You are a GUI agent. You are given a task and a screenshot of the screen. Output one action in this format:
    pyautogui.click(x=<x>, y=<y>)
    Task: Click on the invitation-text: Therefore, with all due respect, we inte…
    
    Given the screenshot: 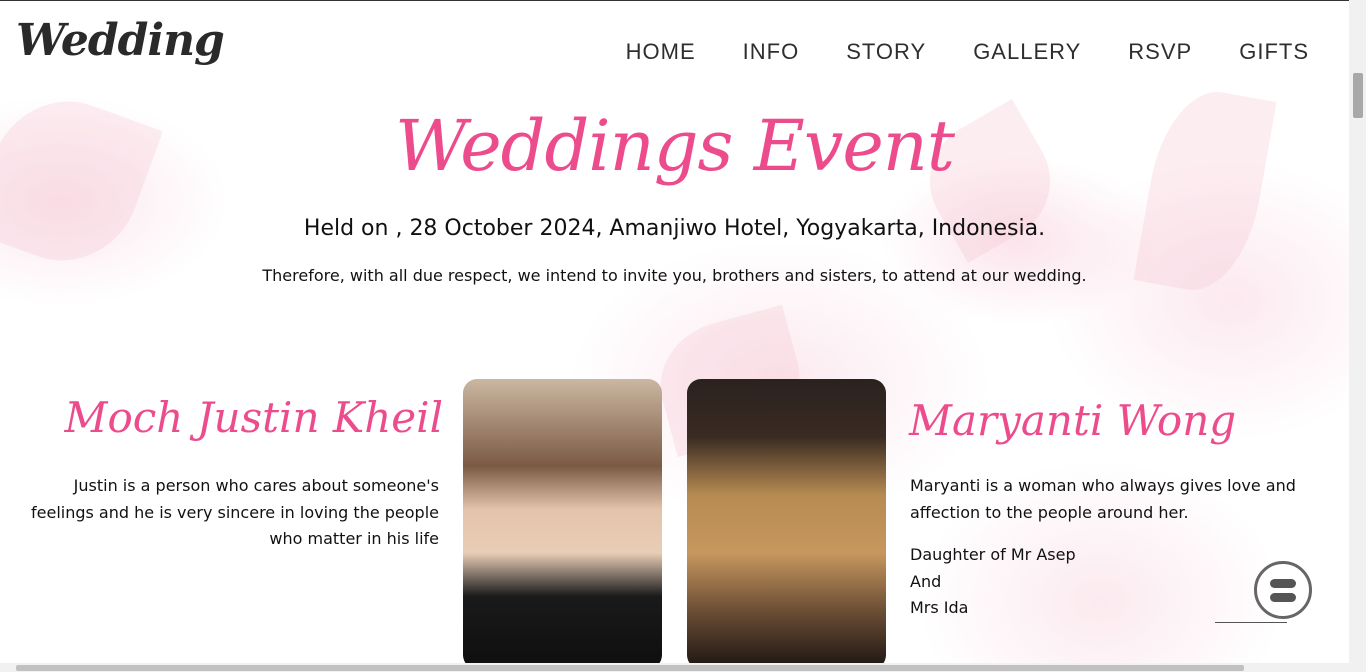 What is the action you would take?
    pyautogui.click(x=674, y=275)
    